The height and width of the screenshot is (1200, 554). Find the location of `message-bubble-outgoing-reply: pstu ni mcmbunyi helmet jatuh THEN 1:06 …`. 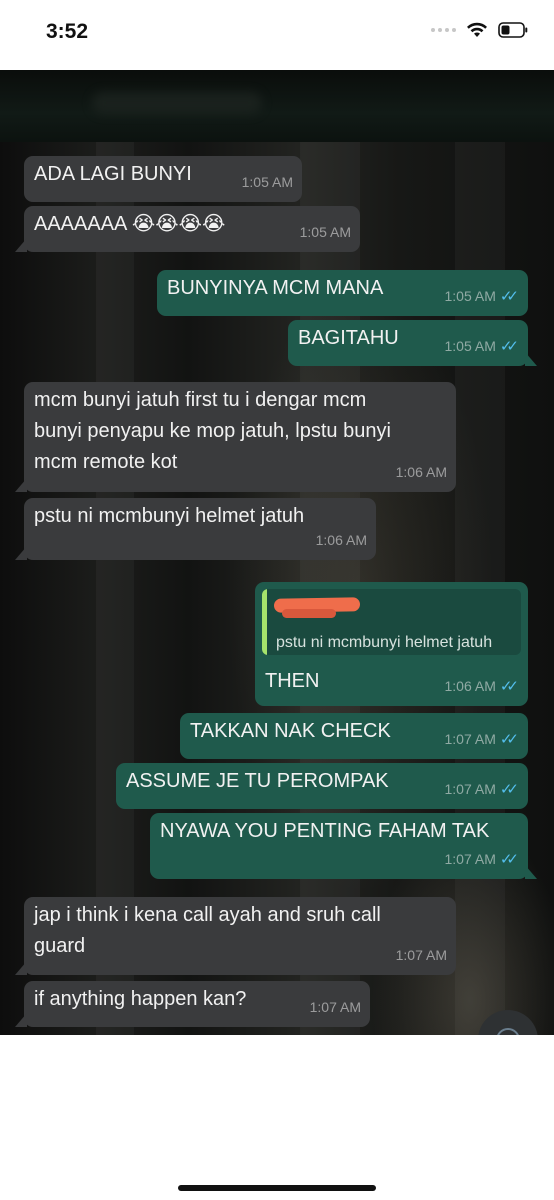

message-bubble-outgoing-reply: pstu ni mcmbunyi helmet jatuh THEN 1:06 … is located at coordinates (391, 644).